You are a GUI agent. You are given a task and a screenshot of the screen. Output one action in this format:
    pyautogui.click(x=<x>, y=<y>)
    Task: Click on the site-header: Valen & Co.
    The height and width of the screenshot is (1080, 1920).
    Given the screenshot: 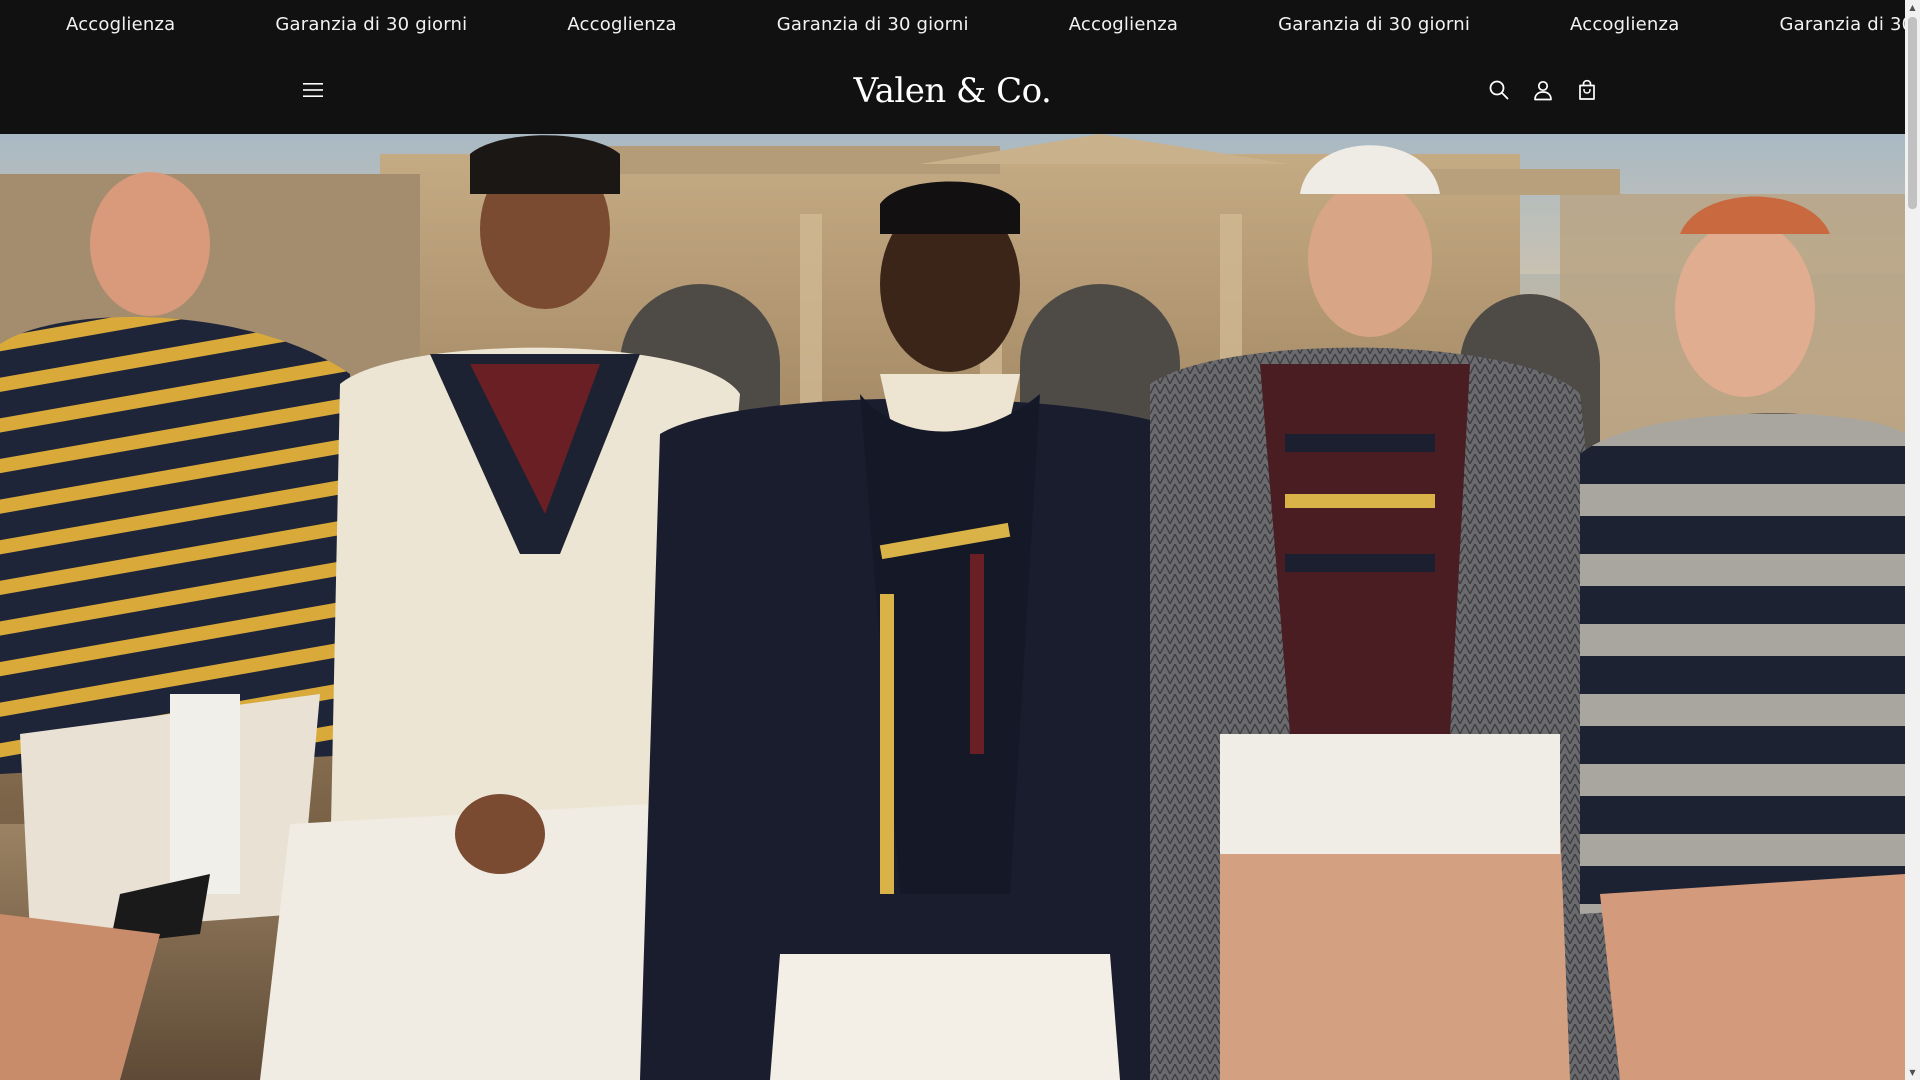 What is the action you would take?
    pyautogui.click(x=952, y=92)
    